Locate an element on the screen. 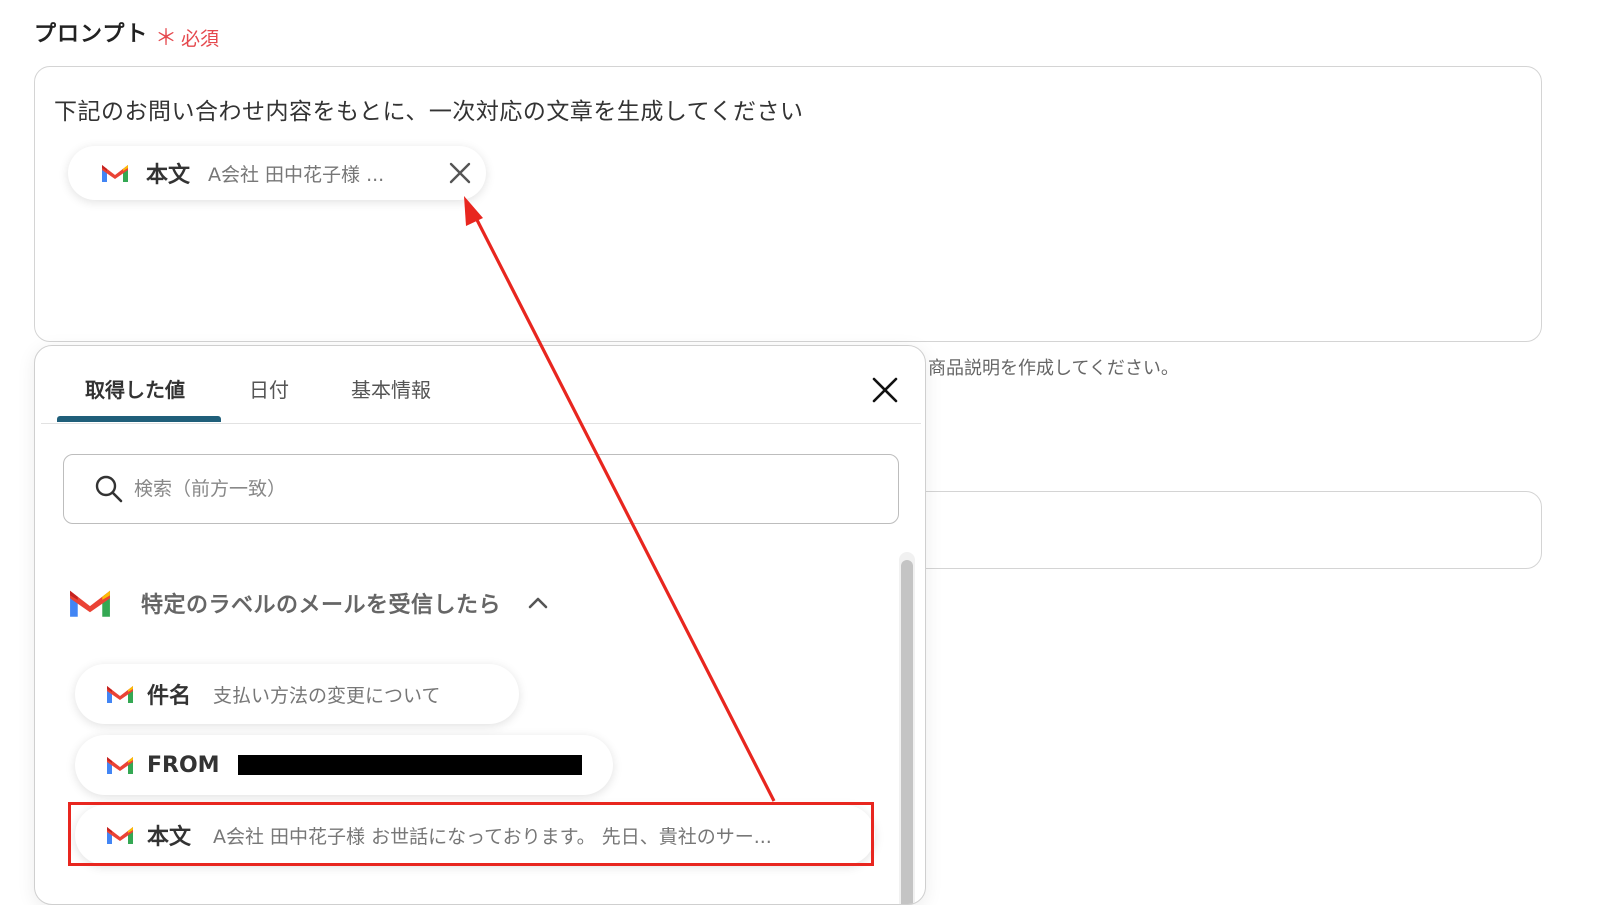 This screenshot has height=905, width=1600. item-value: 支払い方法の変更について is located at coordinates (327, 695).